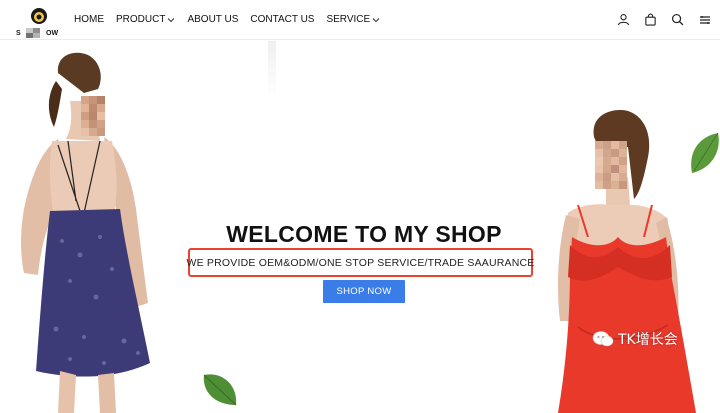 The height and width of the screenshot is (413, 720). I want to click on nav-product: PRODUCT, so click(145, 19).